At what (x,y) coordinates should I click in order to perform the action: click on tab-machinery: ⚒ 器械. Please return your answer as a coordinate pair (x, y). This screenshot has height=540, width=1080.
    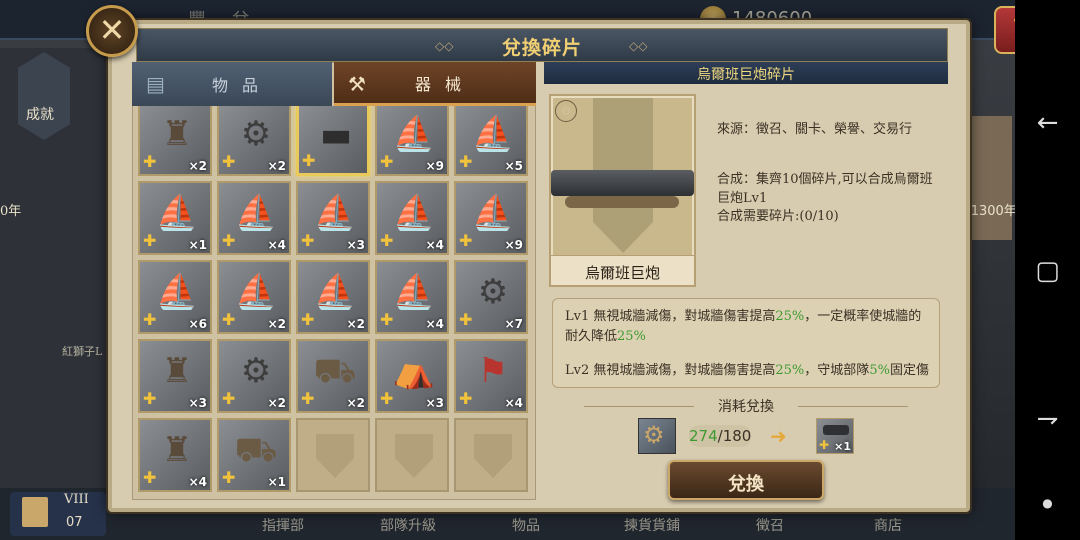
    Looking at the image, I should click on (435, 84).